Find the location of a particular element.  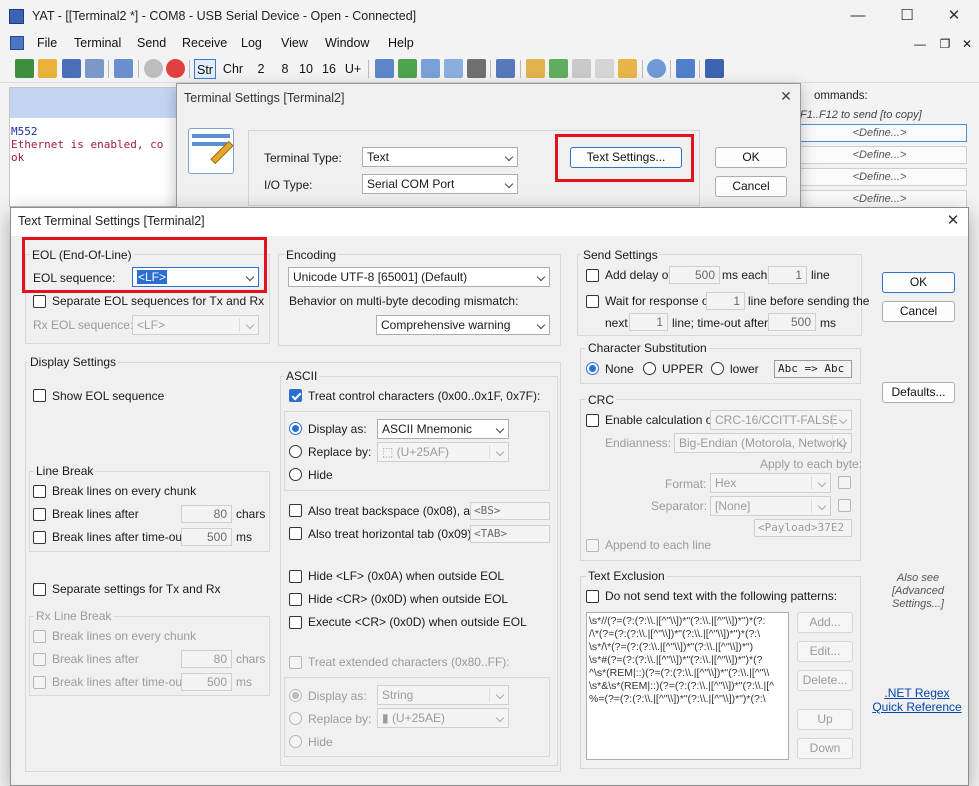

rx-break-after-checkbox is located at coordinates (39, 659).